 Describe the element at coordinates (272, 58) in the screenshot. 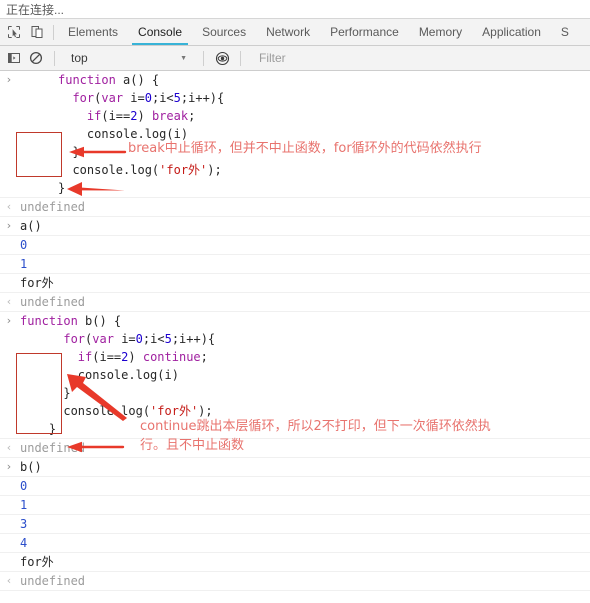

I see `console-filter-placeholder: Filter` at that location.